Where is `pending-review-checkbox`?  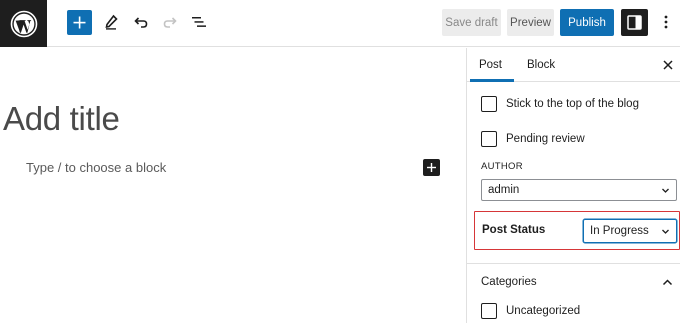
pending-review-checkbox is located at coordinates (489, 139).